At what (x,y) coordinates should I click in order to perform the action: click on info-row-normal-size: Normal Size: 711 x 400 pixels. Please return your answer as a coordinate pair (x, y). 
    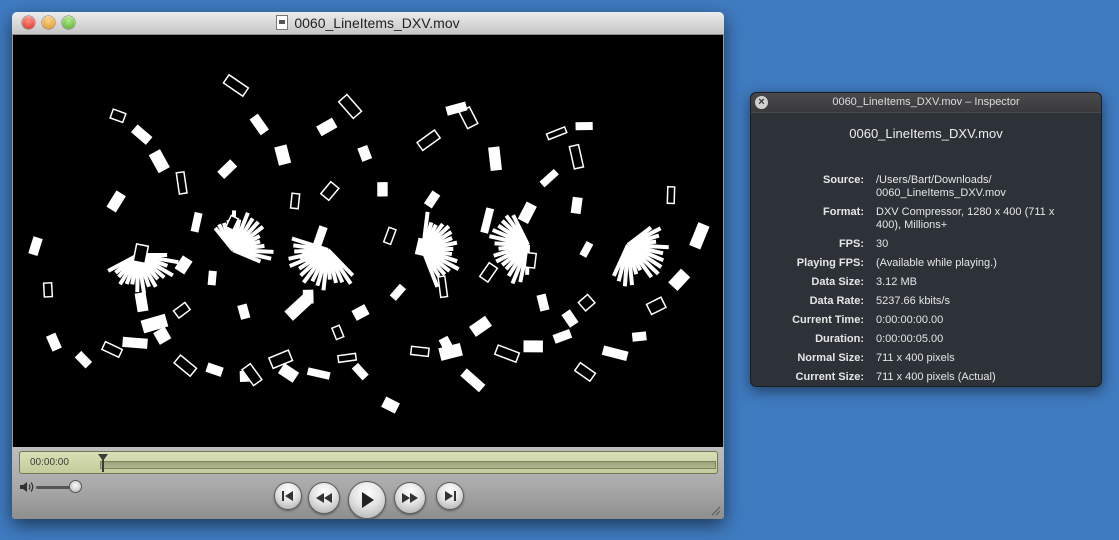
    Looking at the image, I should click on (876, 358).